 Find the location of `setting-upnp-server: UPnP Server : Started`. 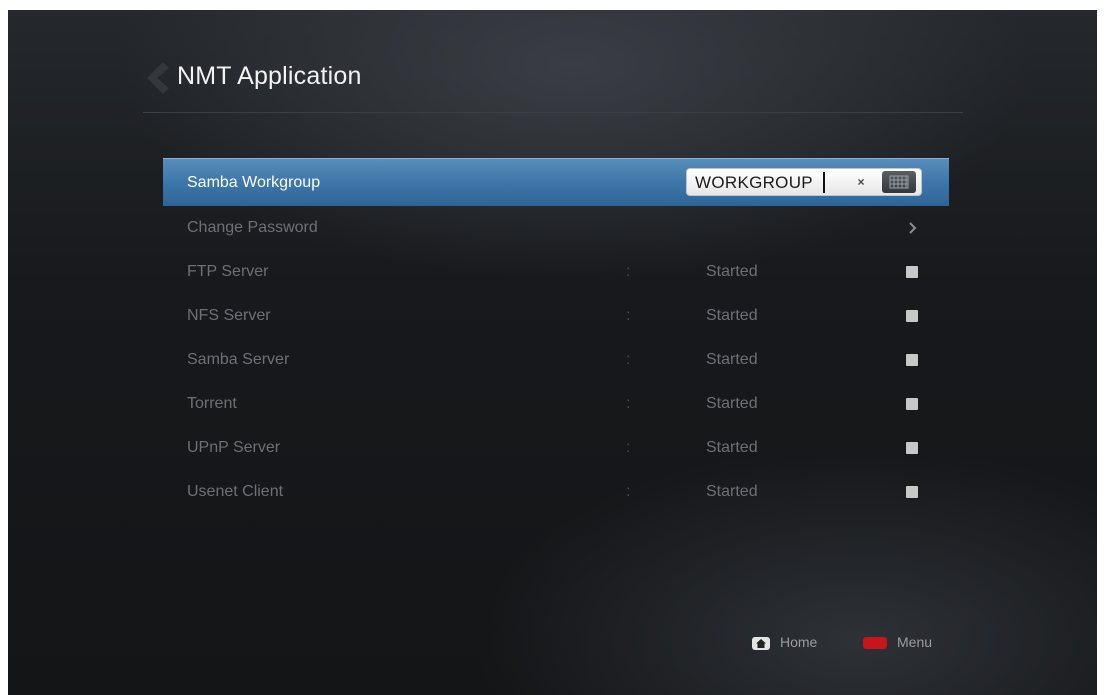

setting-upnp-server: UPnP Server : Started is located at coordinates (556, 448).